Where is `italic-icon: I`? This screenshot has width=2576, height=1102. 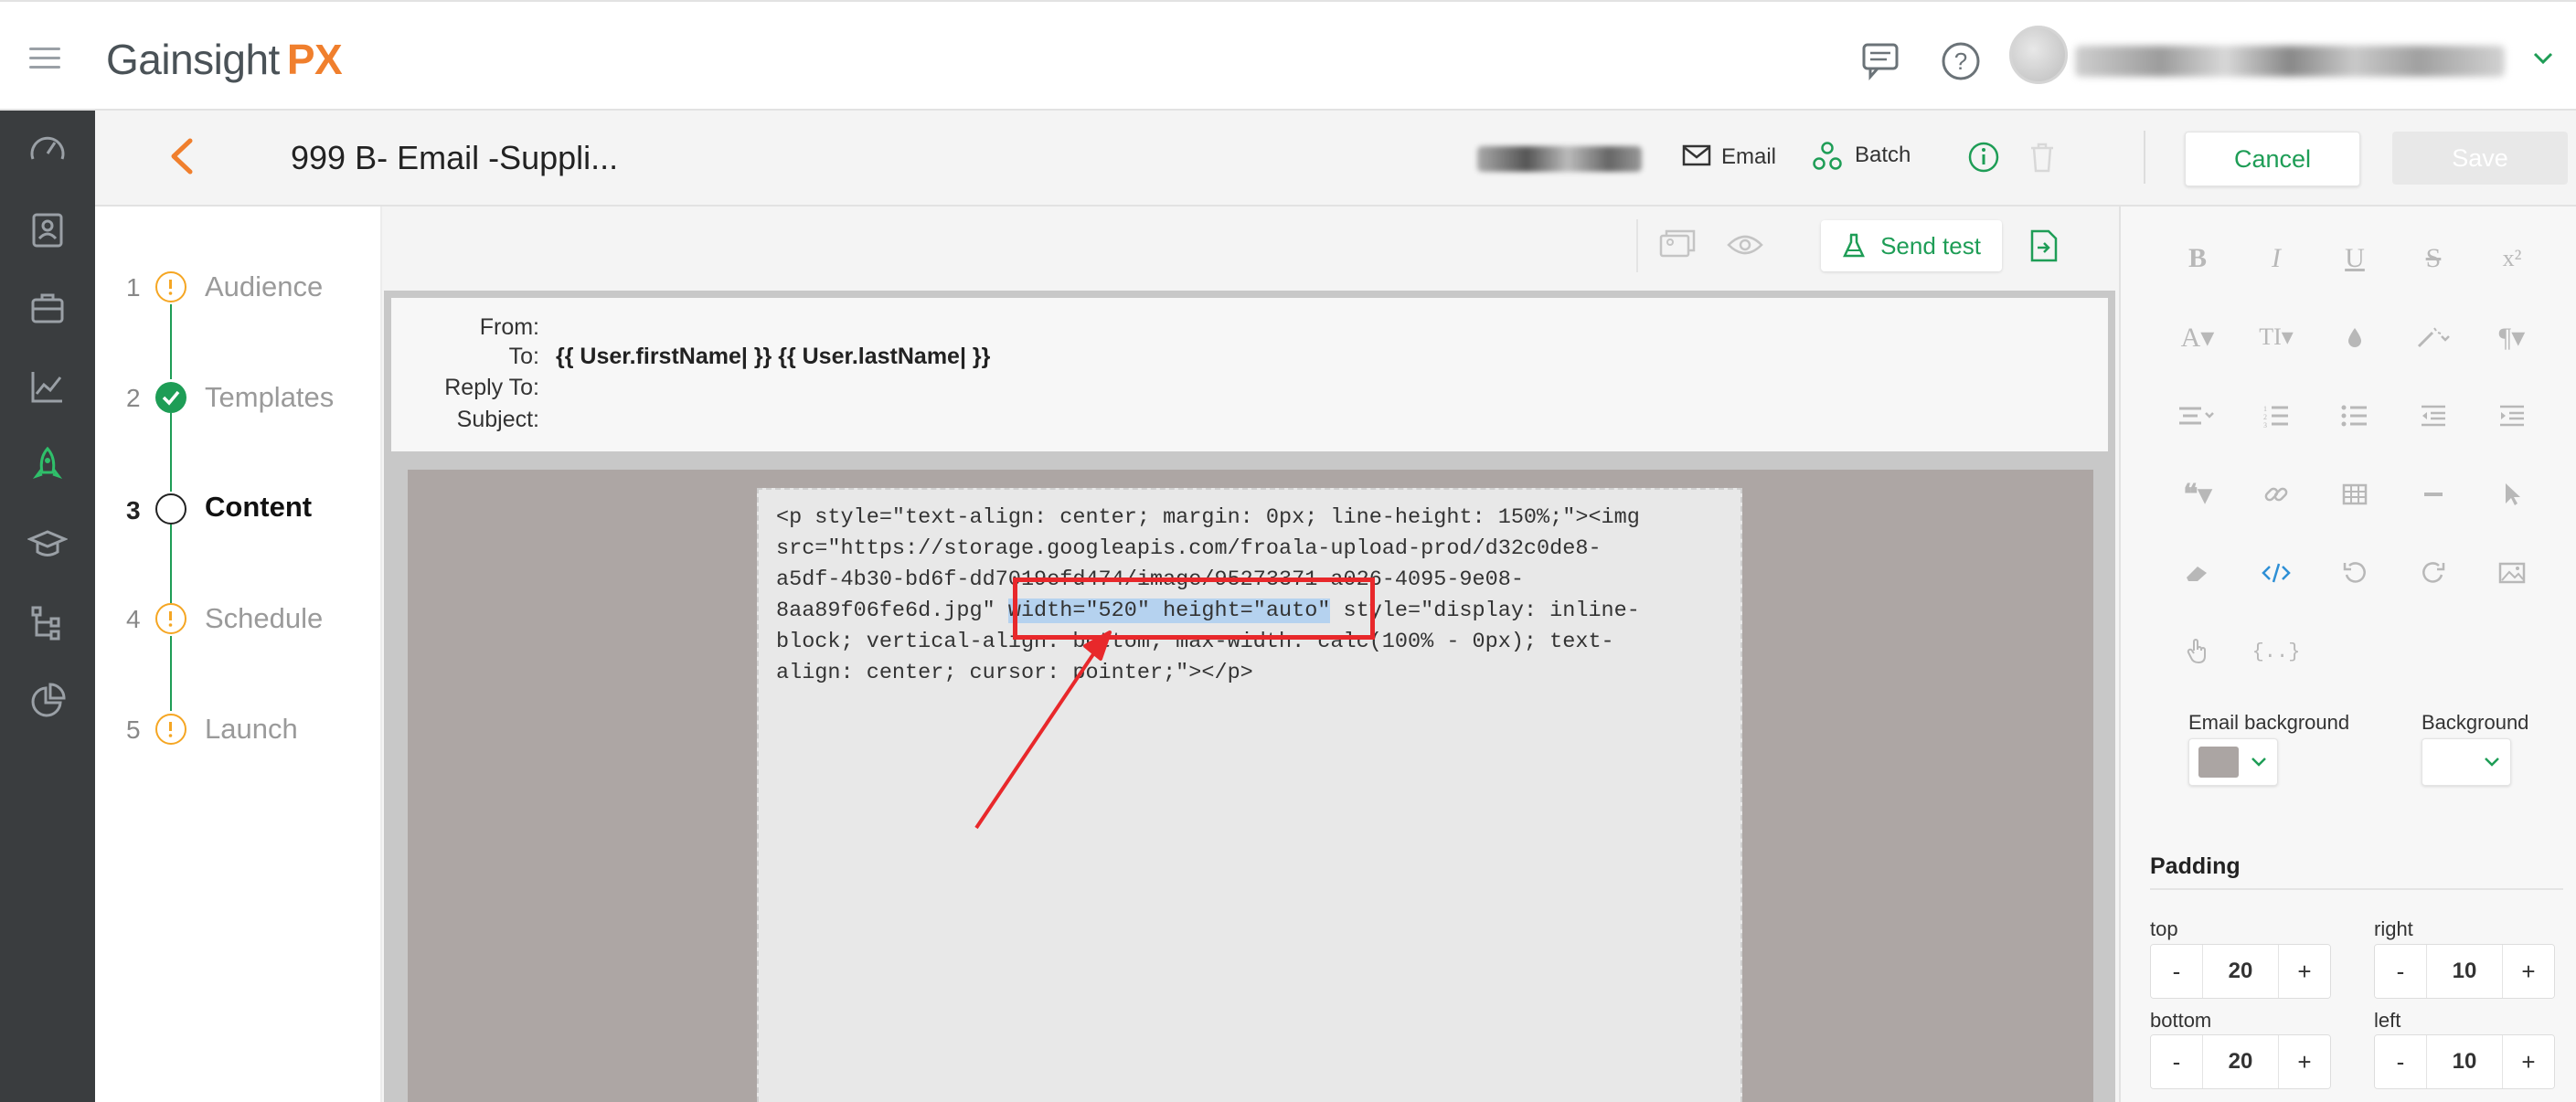 italic-icon: I is located at coordinates (2276, 258).